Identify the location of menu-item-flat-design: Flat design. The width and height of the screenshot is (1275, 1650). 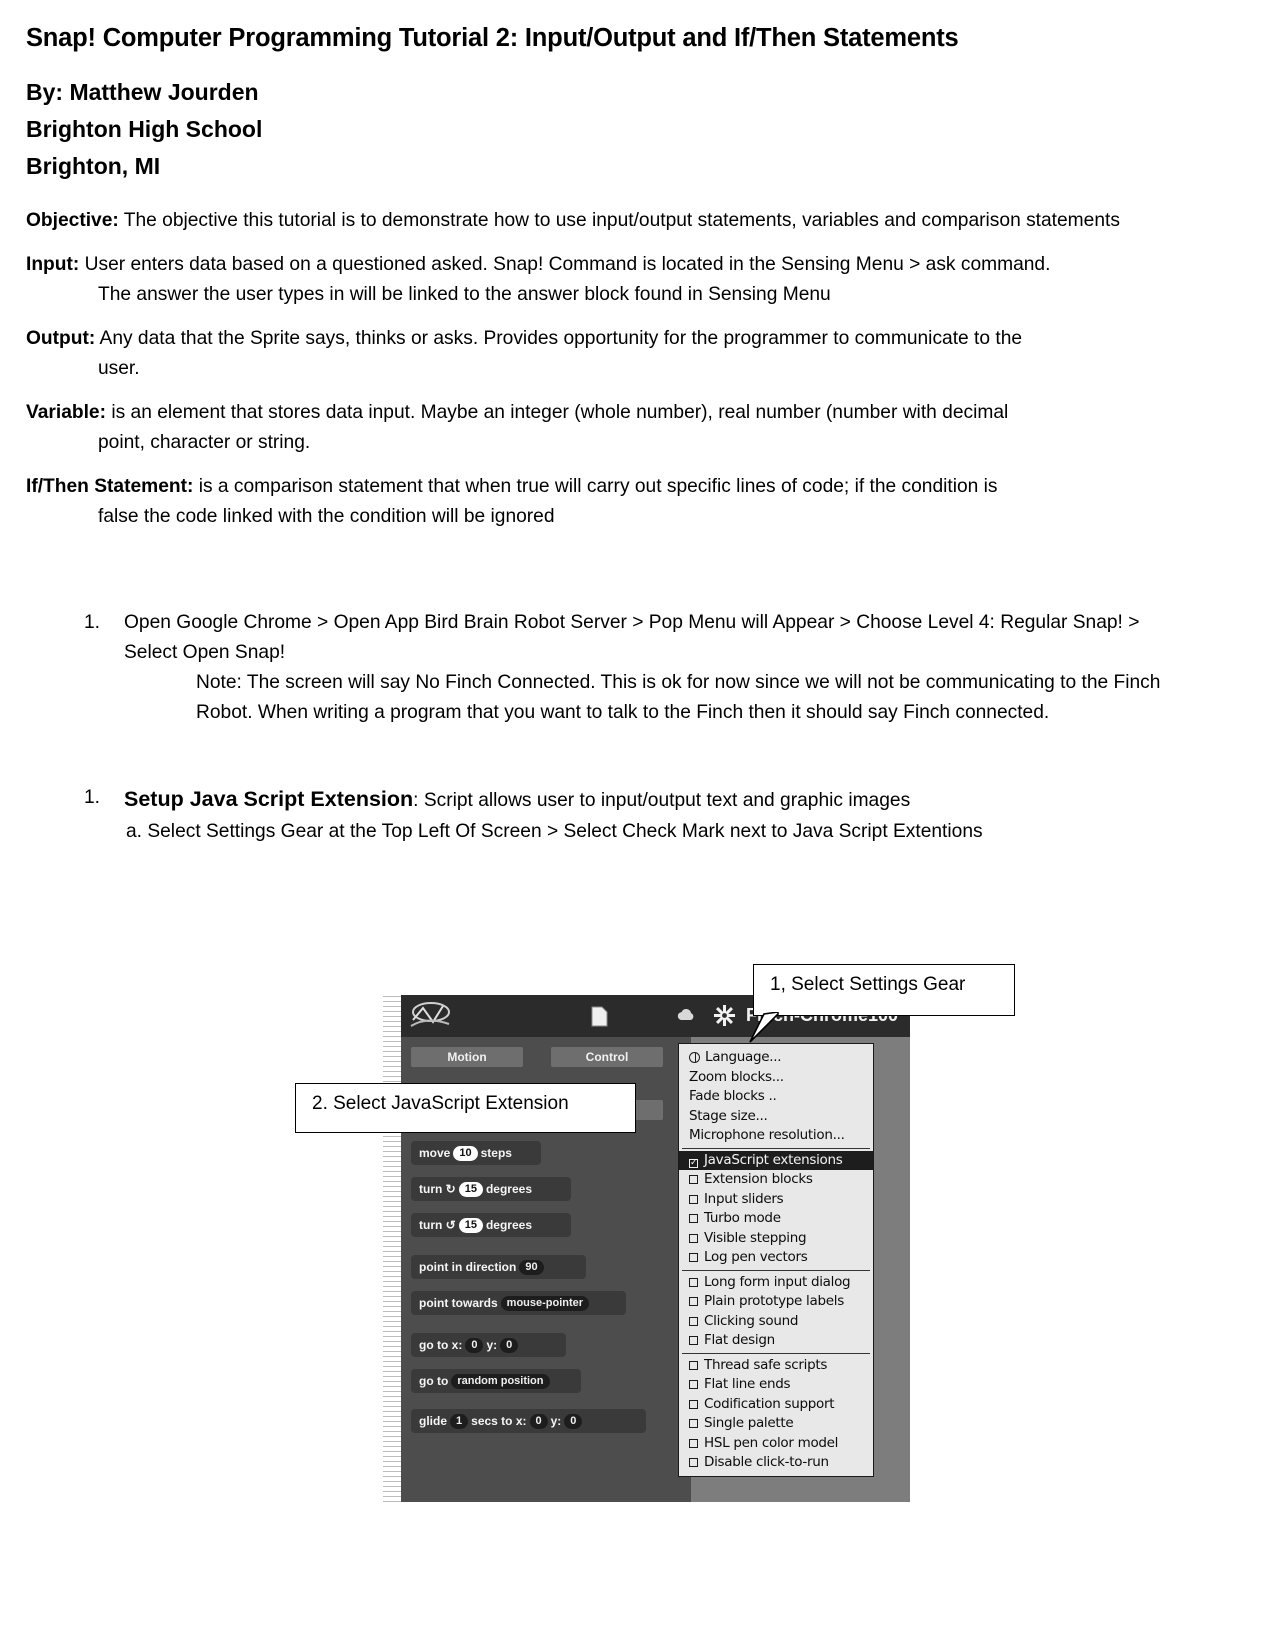
(776, 1341).